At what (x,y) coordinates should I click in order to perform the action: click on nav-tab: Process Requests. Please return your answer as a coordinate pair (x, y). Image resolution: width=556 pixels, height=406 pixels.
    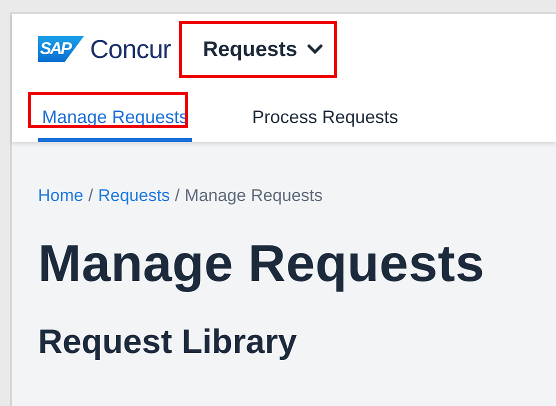
    Looking at the image, I should click on (325, 120).